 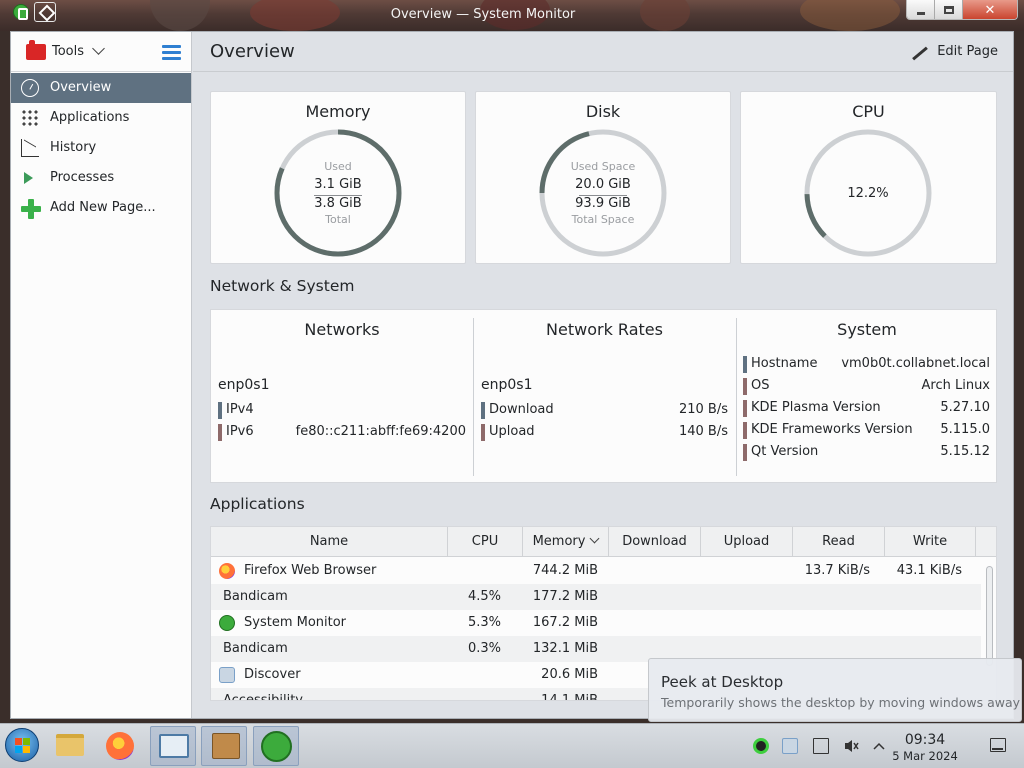 I want to click on used-space-label: Used Space, so click(x=603, y=166).